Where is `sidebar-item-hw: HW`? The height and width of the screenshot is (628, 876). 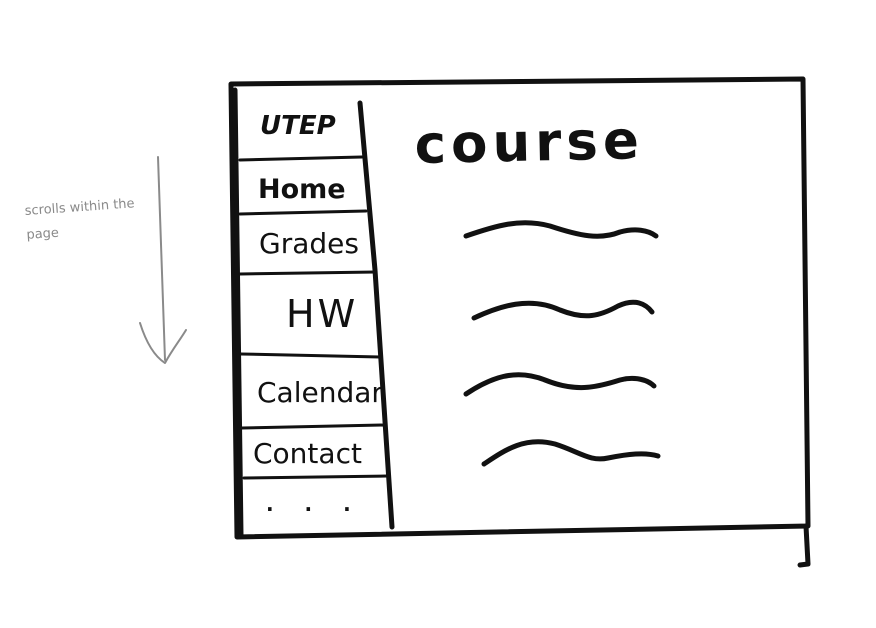 sidebar-item-hw: HW is located at coordinates (322, 314).